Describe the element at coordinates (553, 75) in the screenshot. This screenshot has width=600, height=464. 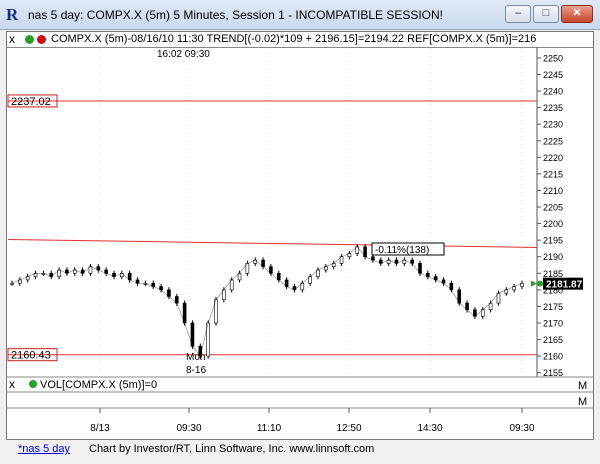
I see `y-tick-label: 2245` at that location.